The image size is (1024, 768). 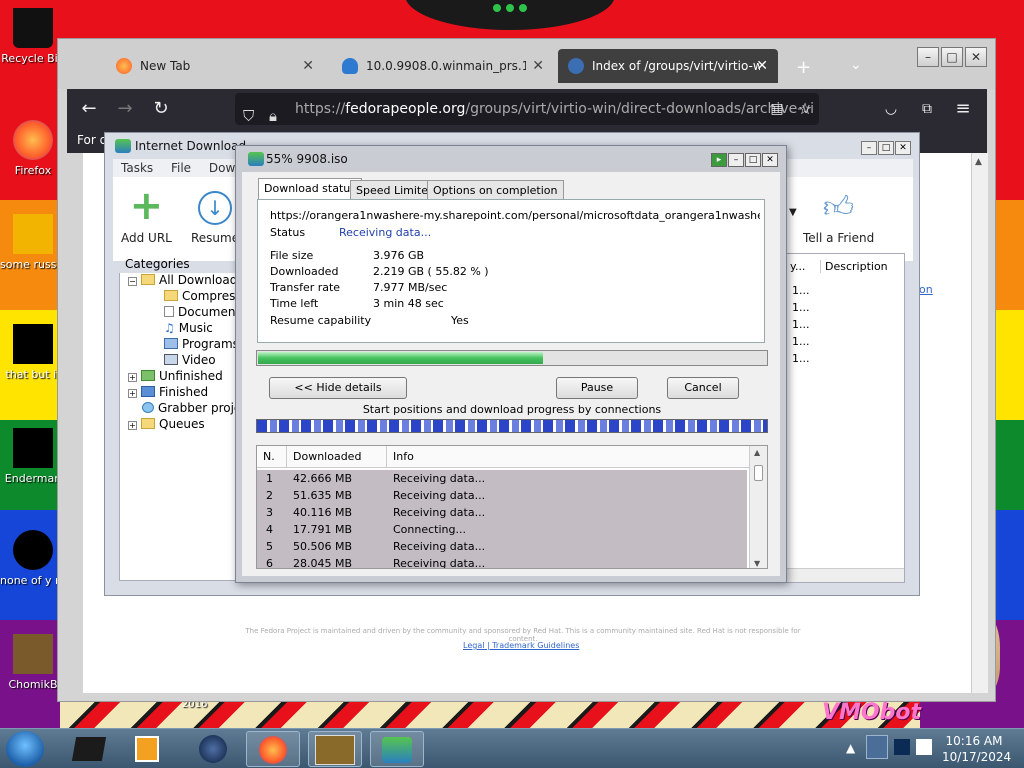 What do you see at coordinates (979, 423) in the screenshot?
I see `scrollbar: ▲` at bounding box center [979, 423].